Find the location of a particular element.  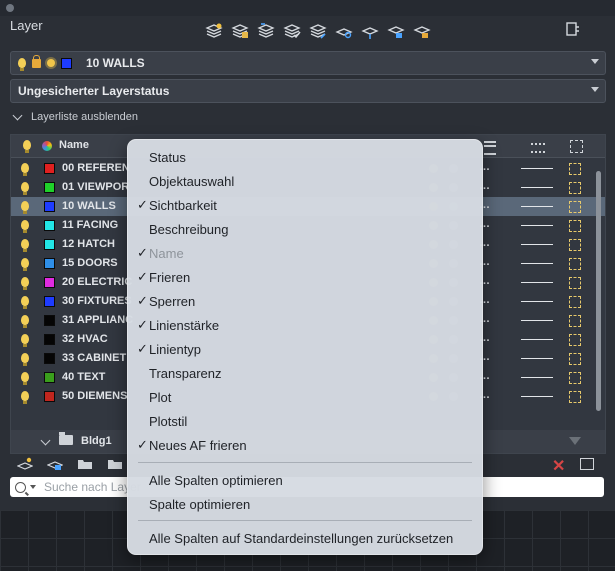

layer-state-dropdown: Ungesicherter Layerstatus is located at coordinates (308, 91).